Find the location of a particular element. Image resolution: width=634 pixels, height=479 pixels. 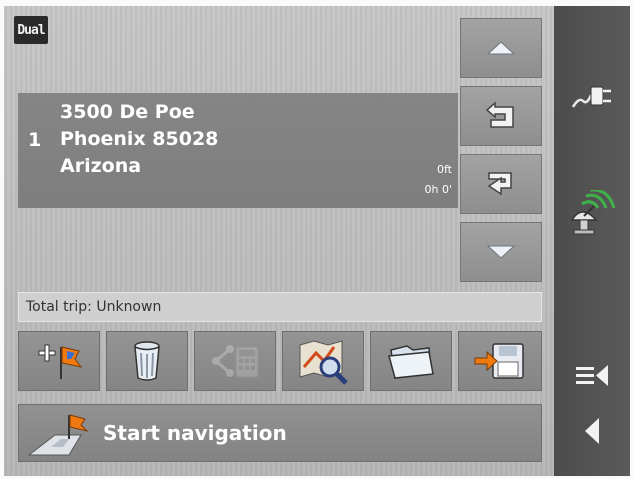

menu-lines-arrow-icon is located at coordinates (592, 375).